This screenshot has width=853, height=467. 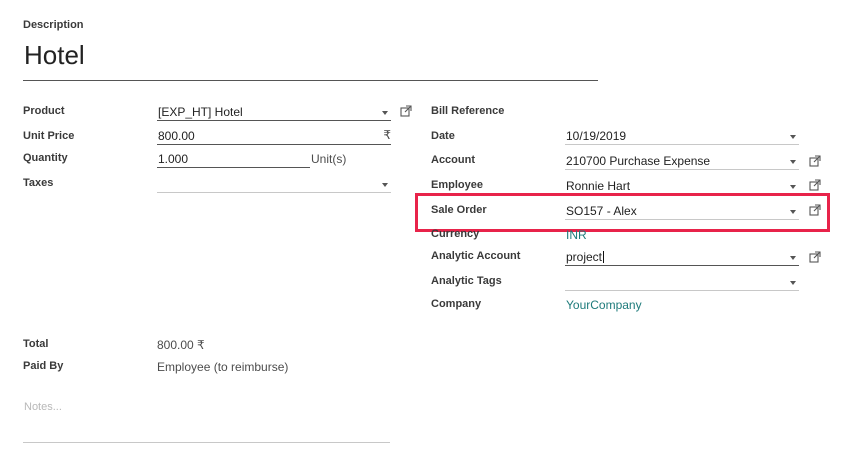 What do you see at coordinates (455, 234) in the screenshot?
I see `currency-label: Currency` at bounding box center [455, 234].